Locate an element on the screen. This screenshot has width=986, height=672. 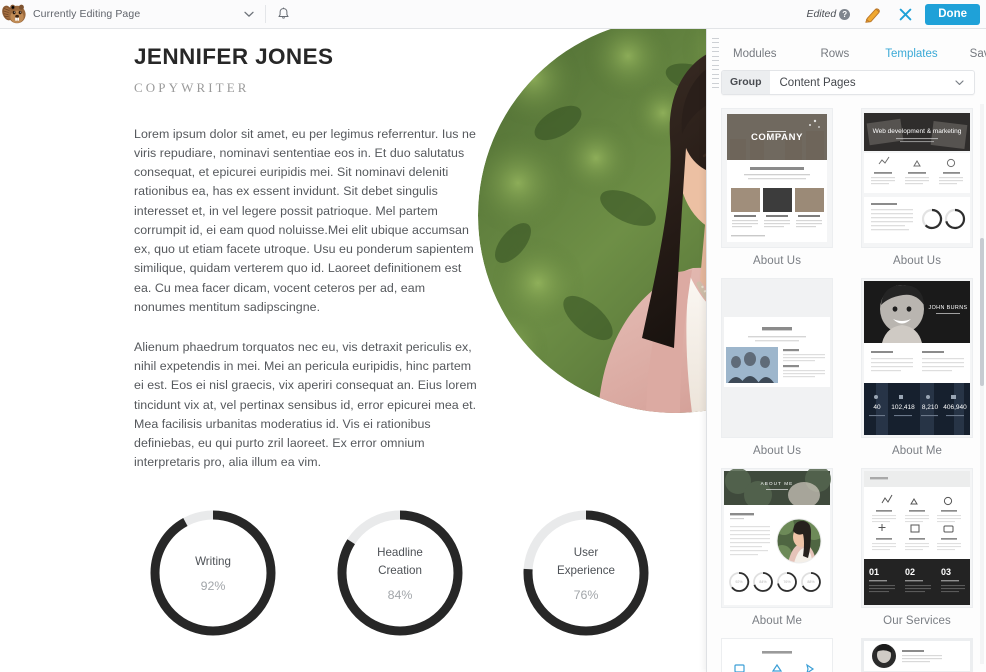
toolbar-divider is located at coordinates (265, 14).